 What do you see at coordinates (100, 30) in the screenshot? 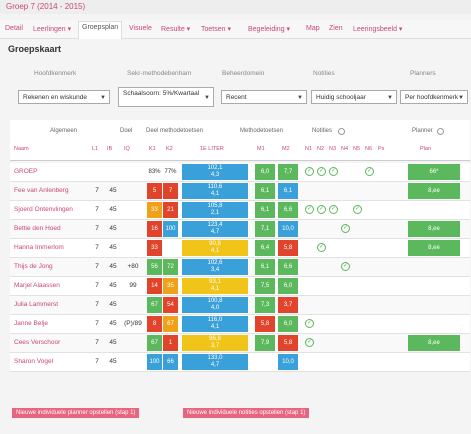
I see `nav-groepsplan: Groepsplan` at bounding box center [100, 30].